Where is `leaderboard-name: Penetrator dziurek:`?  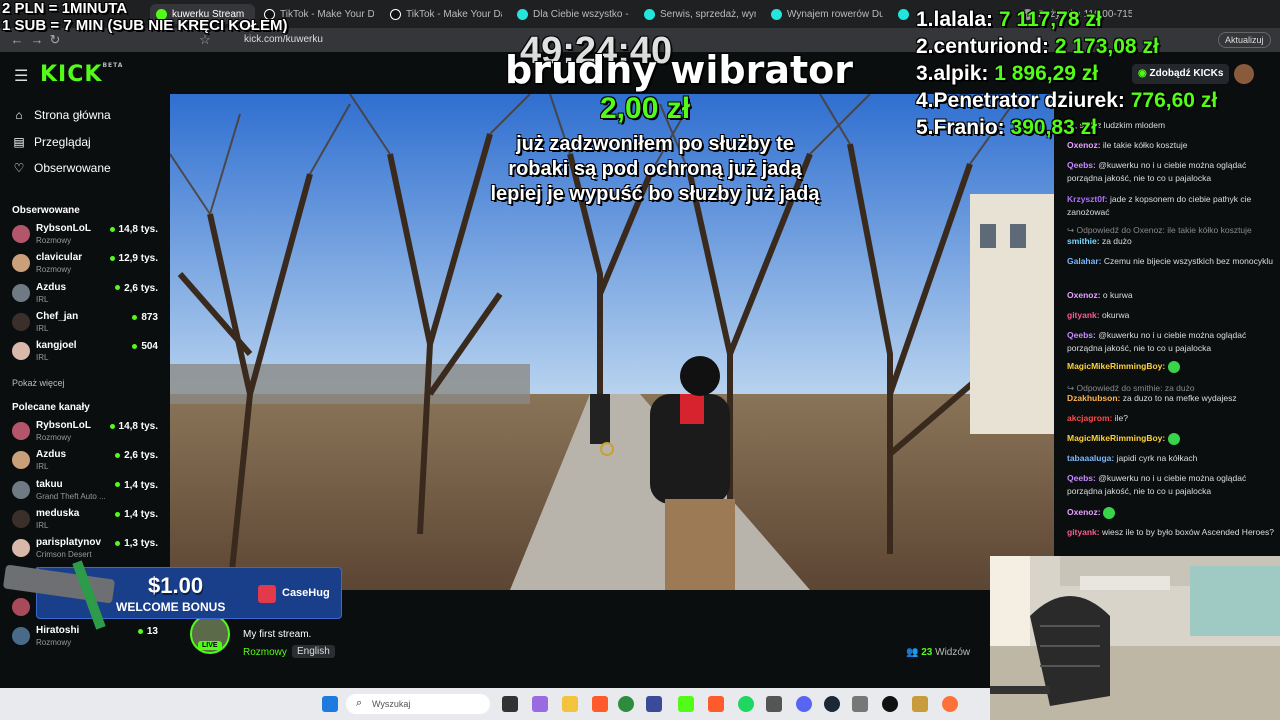 leaderboard-name: Penetrator dziurek: is located at coordinates (1029, 100).